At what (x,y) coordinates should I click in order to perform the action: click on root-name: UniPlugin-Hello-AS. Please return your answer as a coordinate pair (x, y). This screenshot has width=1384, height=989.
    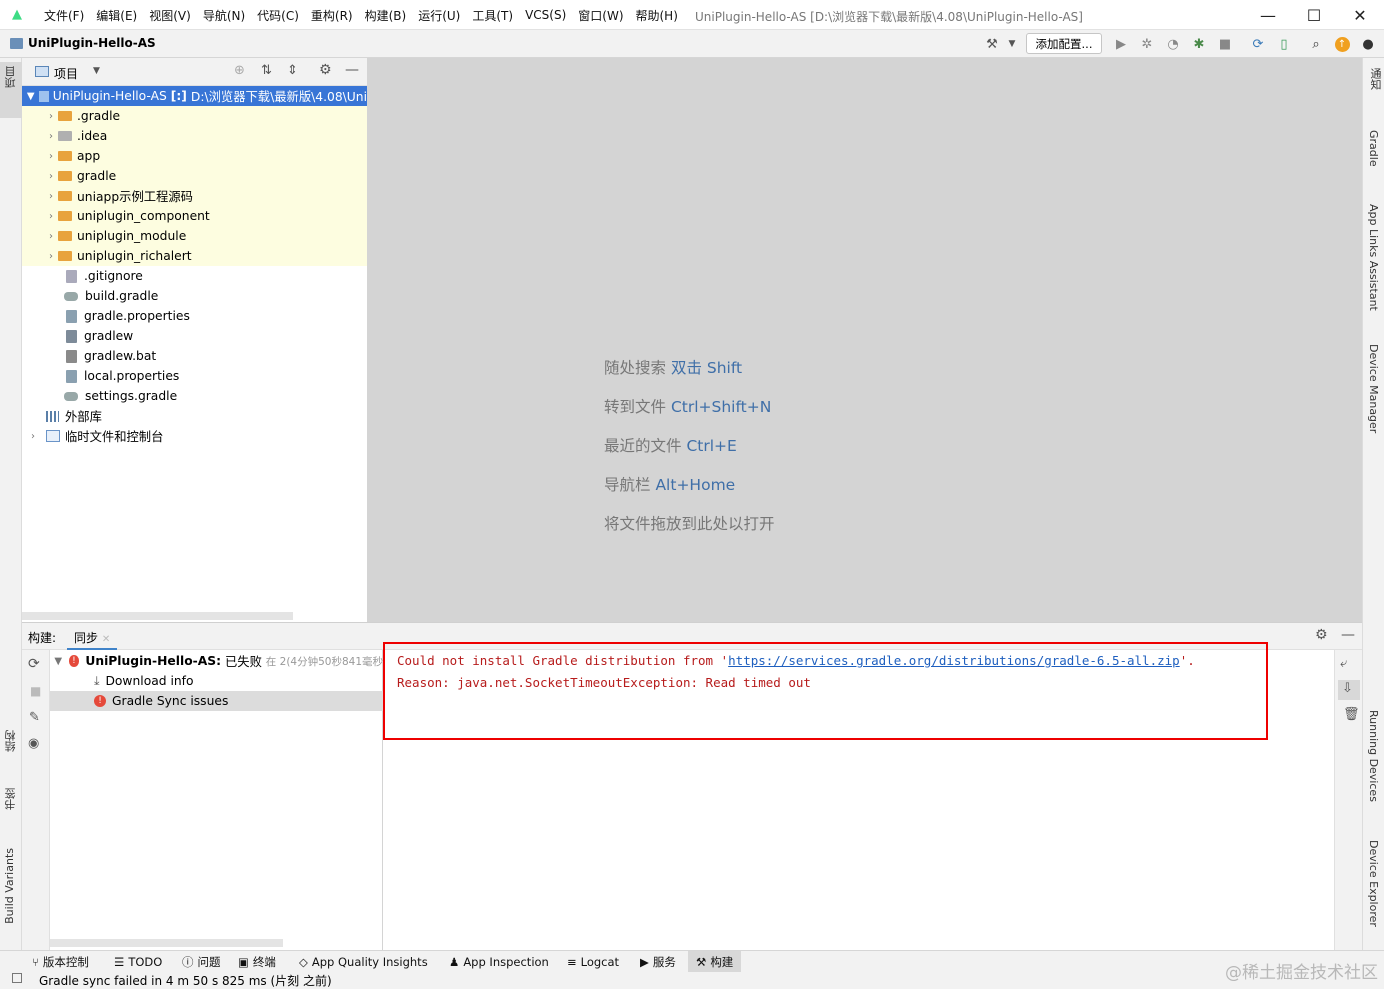
    Looking at the image, I should click on (109, 96).